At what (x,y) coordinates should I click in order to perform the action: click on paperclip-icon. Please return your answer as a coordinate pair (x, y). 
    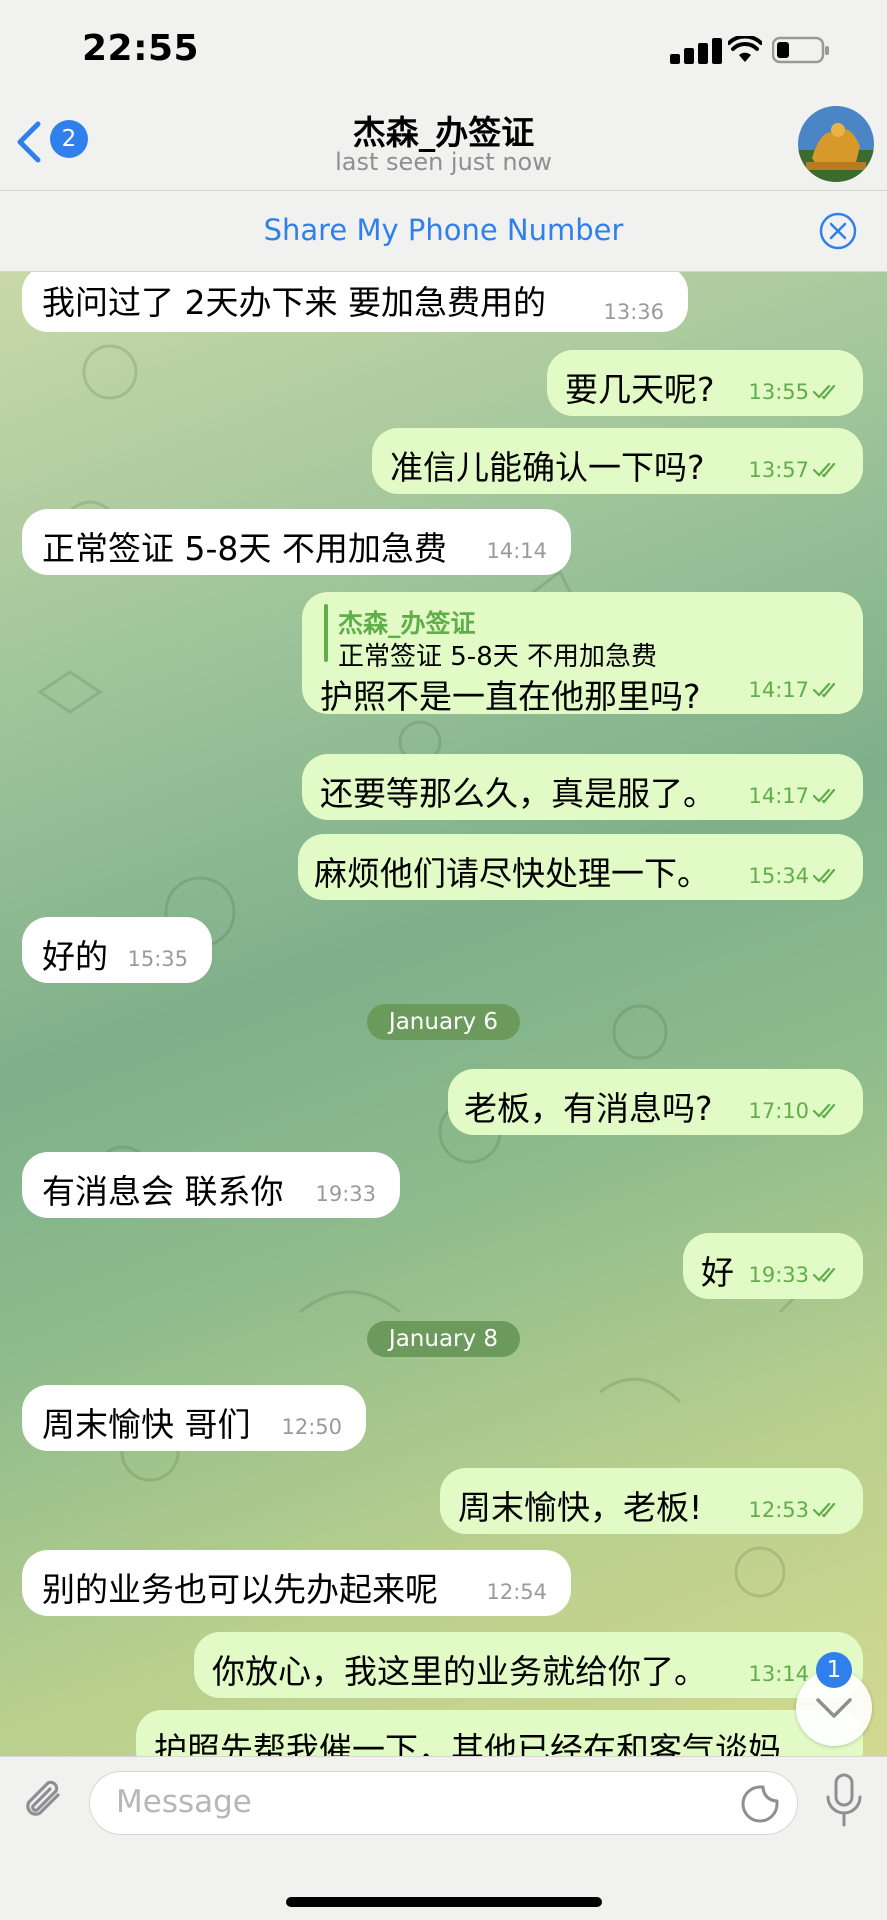
    Looking at the image, I should click on (45, 1802).